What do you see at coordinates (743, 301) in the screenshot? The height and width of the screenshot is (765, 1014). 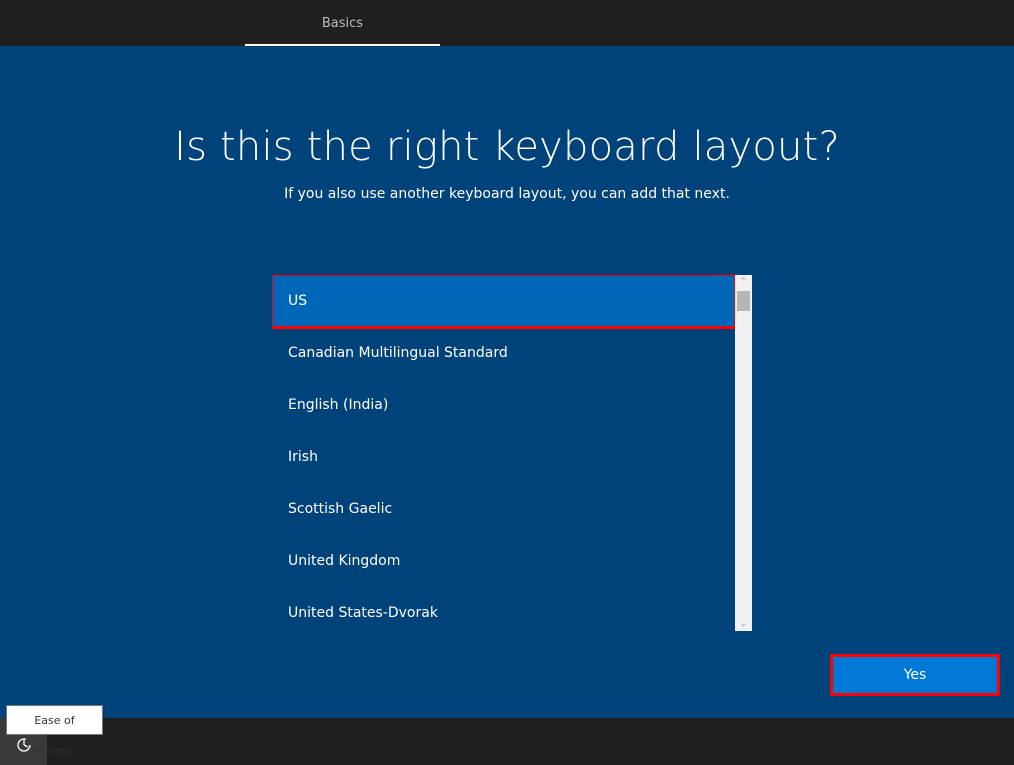 I see `scroll-thumb` at bounding box center [743, 301].